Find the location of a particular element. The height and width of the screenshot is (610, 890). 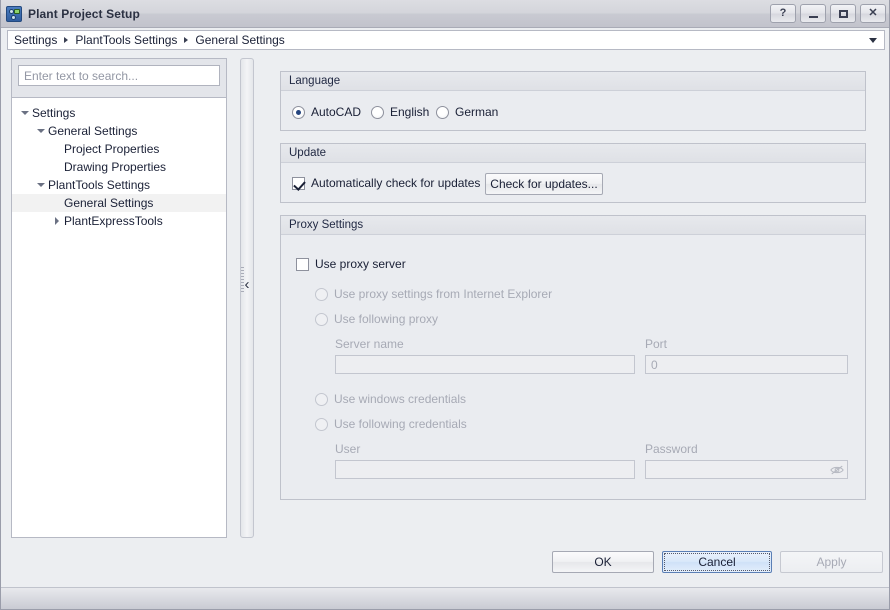

breadcrumb-item-settings: Settings is located at coordinates (35, 40).